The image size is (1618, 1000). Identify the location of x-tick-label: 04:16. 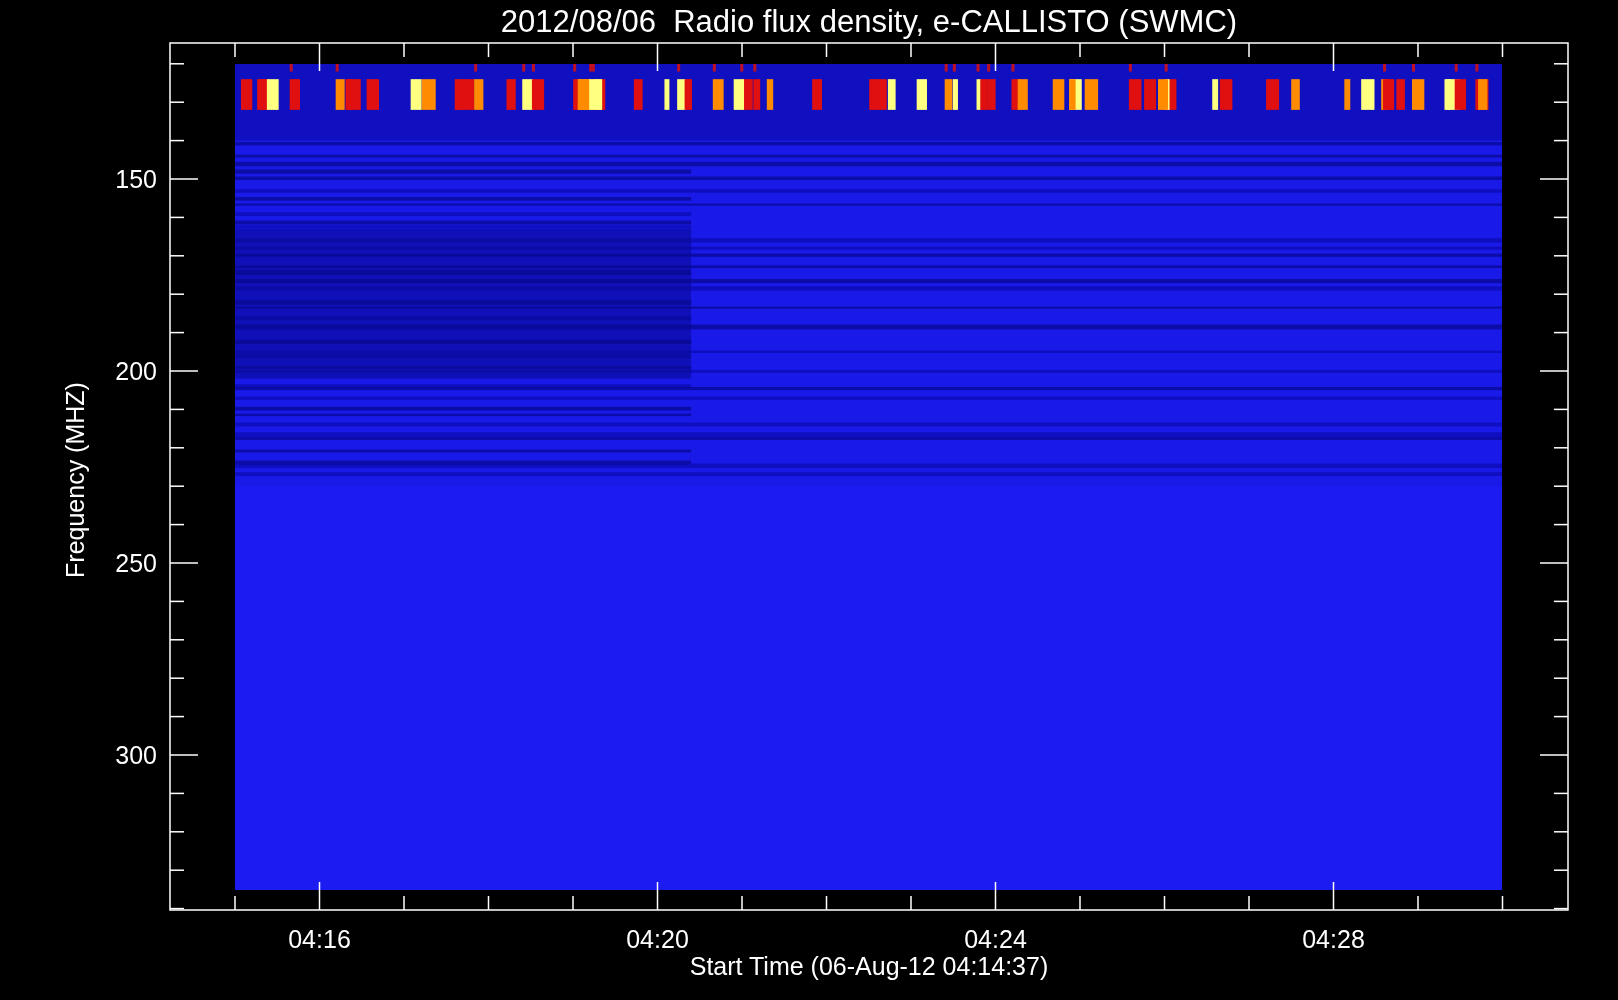
(319, 939).